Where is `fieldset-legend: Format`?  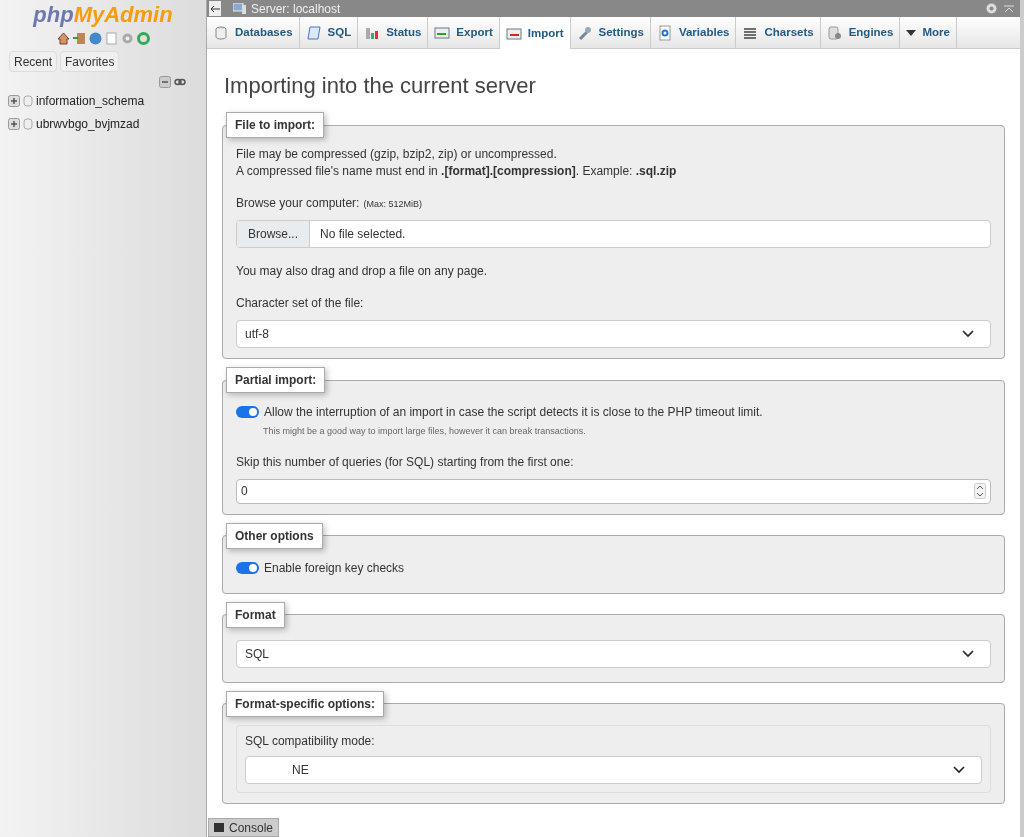 fieldset-legend: Format is located at coordinates (255, 614).